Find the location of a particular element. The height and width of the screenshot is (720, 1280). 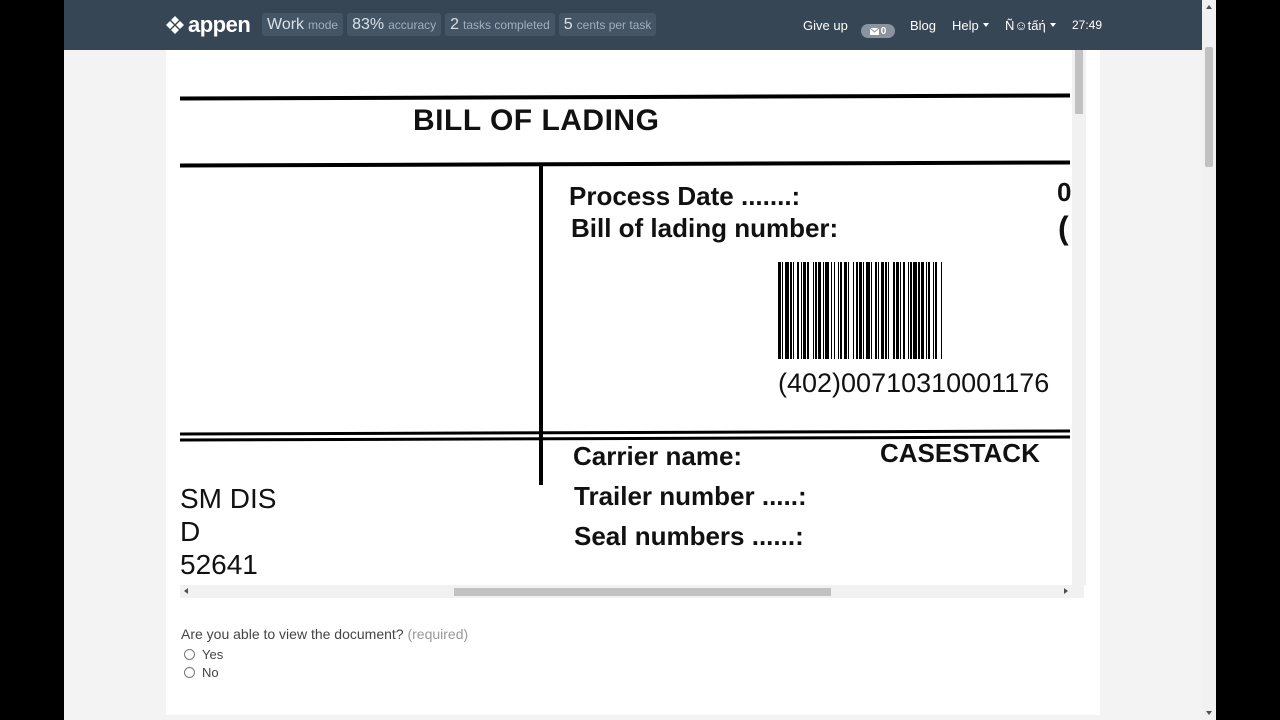

option-no: No is located at coordinates (201, 672).